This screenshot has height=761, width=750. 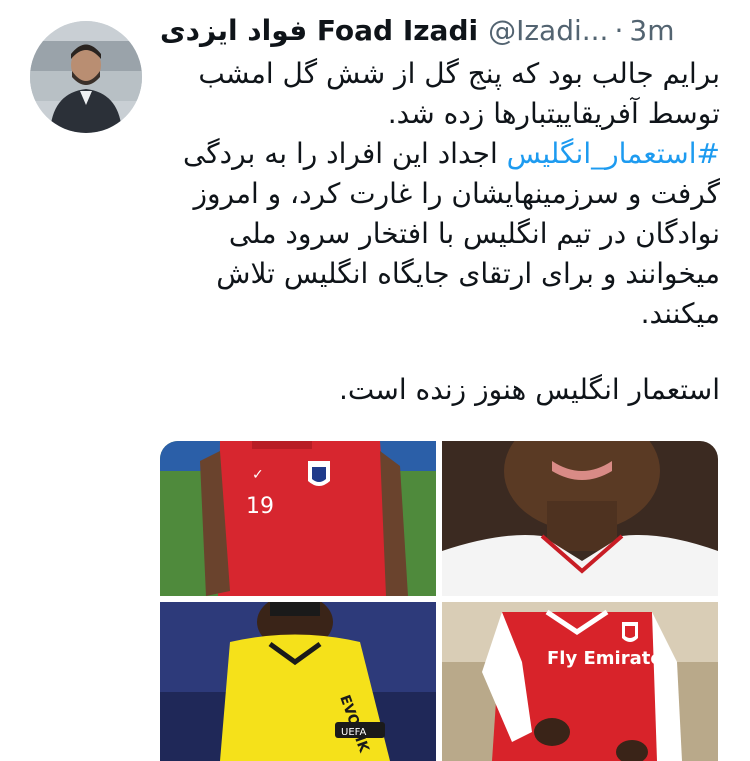 I want to click on tweet-closing-line: استعمار انگلیس هنوز زنده است., so click(x=529, y=389).